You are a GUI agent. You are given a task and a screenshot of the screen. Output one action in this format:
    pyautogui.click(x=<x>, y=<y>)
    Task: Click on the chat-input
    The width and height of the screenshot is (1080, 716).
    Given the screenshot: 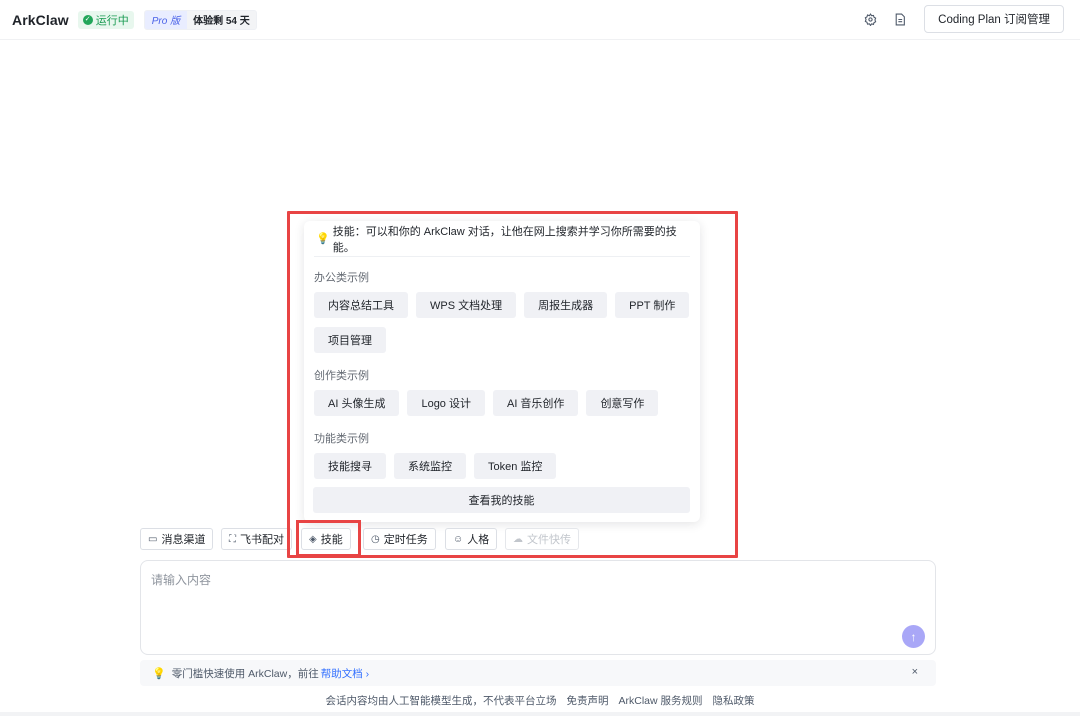 What is the action you would take?
    pyautogui.click(x=521, y=601)
    